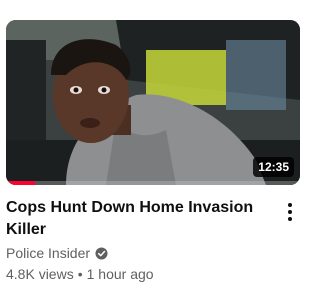  I want to click on channel-name: Police Insider, so click(48, 253).